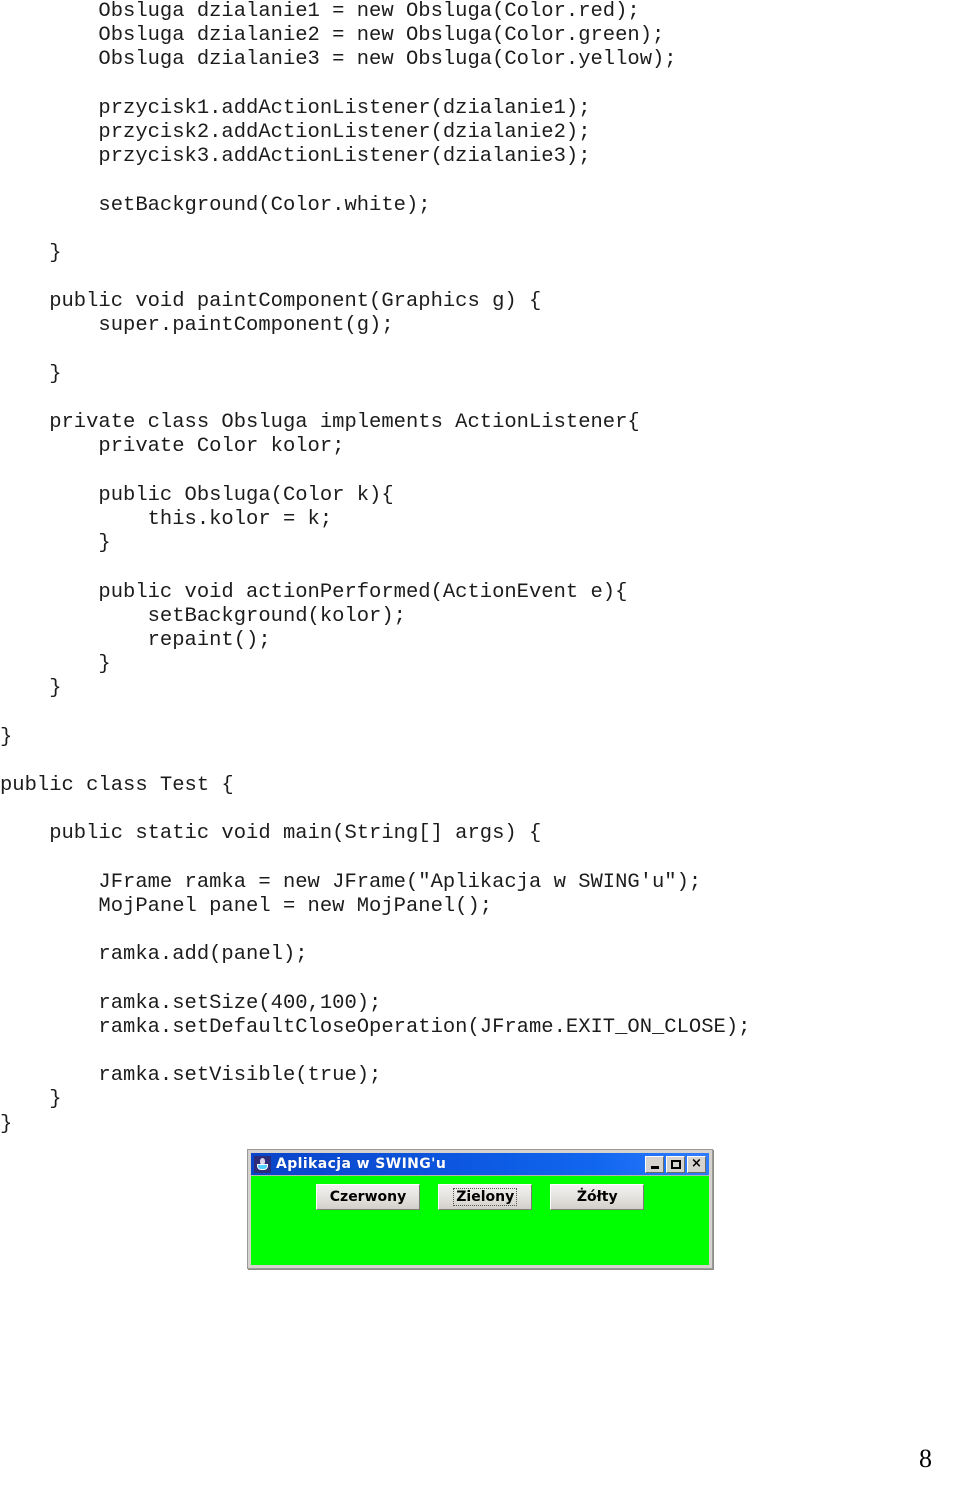 This screenshot has width=960, height=1498. Describe the element at coordinates (246, 906) in the screenshot. I see `code-line: MojPanel panel = new MojPanel();` at that location.